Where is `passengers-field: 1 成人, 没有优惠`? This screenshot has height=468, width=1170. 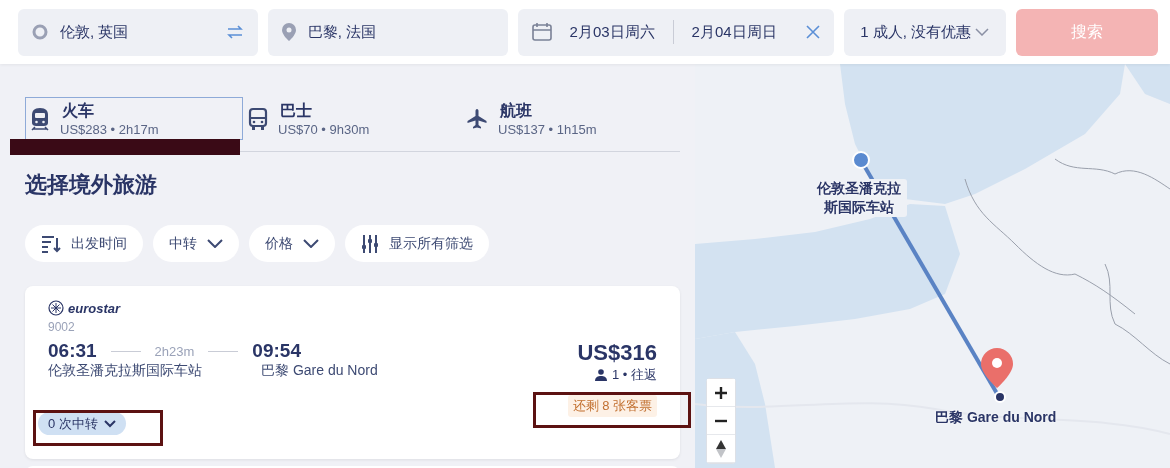
passengers-field: 1 成人, 没有优惠 is located at coordinates (925, 32).